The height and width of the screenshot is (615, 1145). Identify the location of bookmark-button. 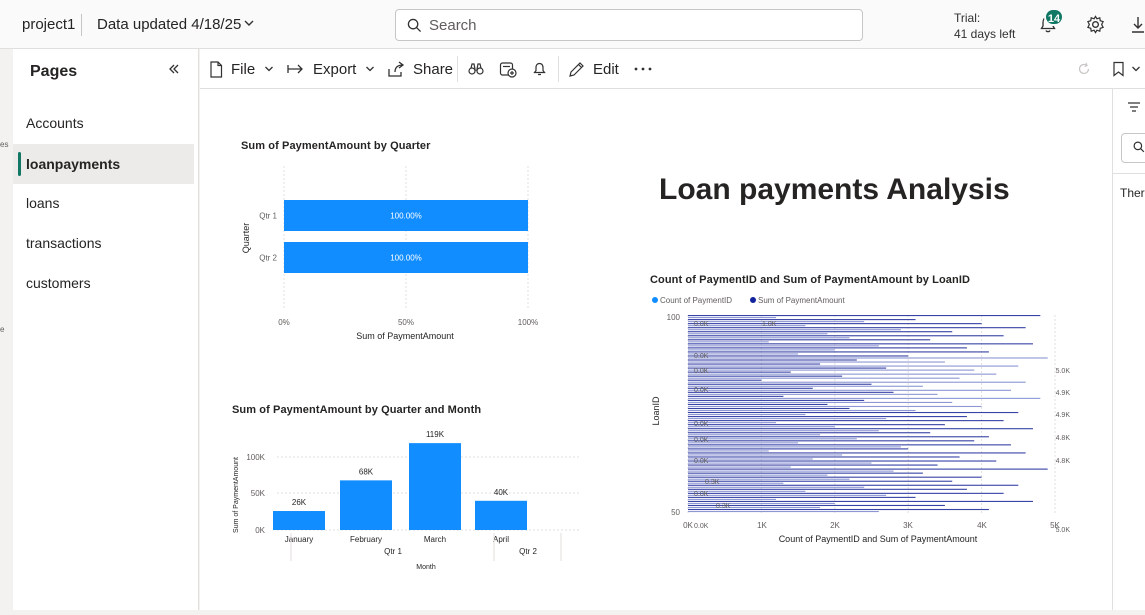
(1126, 69).